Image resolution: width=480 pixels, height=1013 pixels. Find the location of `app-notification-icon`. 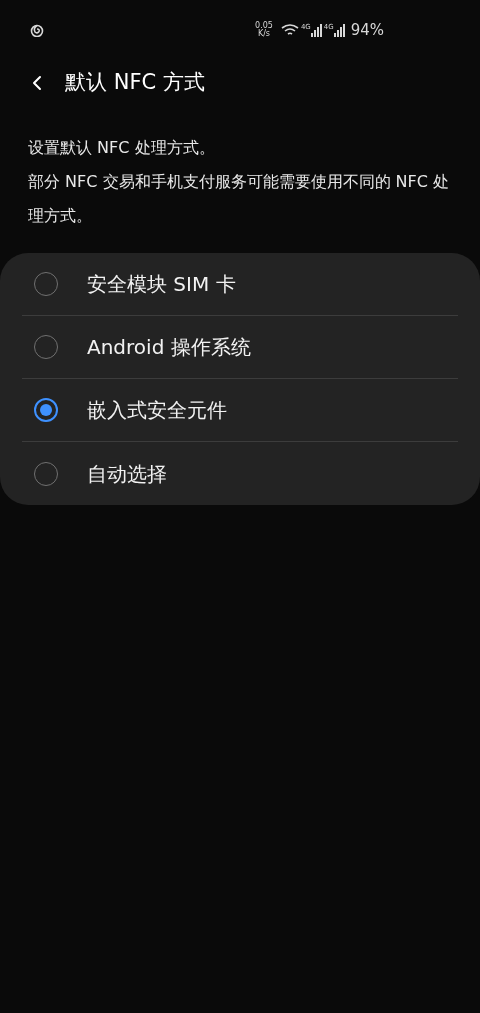

app-notification-icon is located at coordinates (37, 29).